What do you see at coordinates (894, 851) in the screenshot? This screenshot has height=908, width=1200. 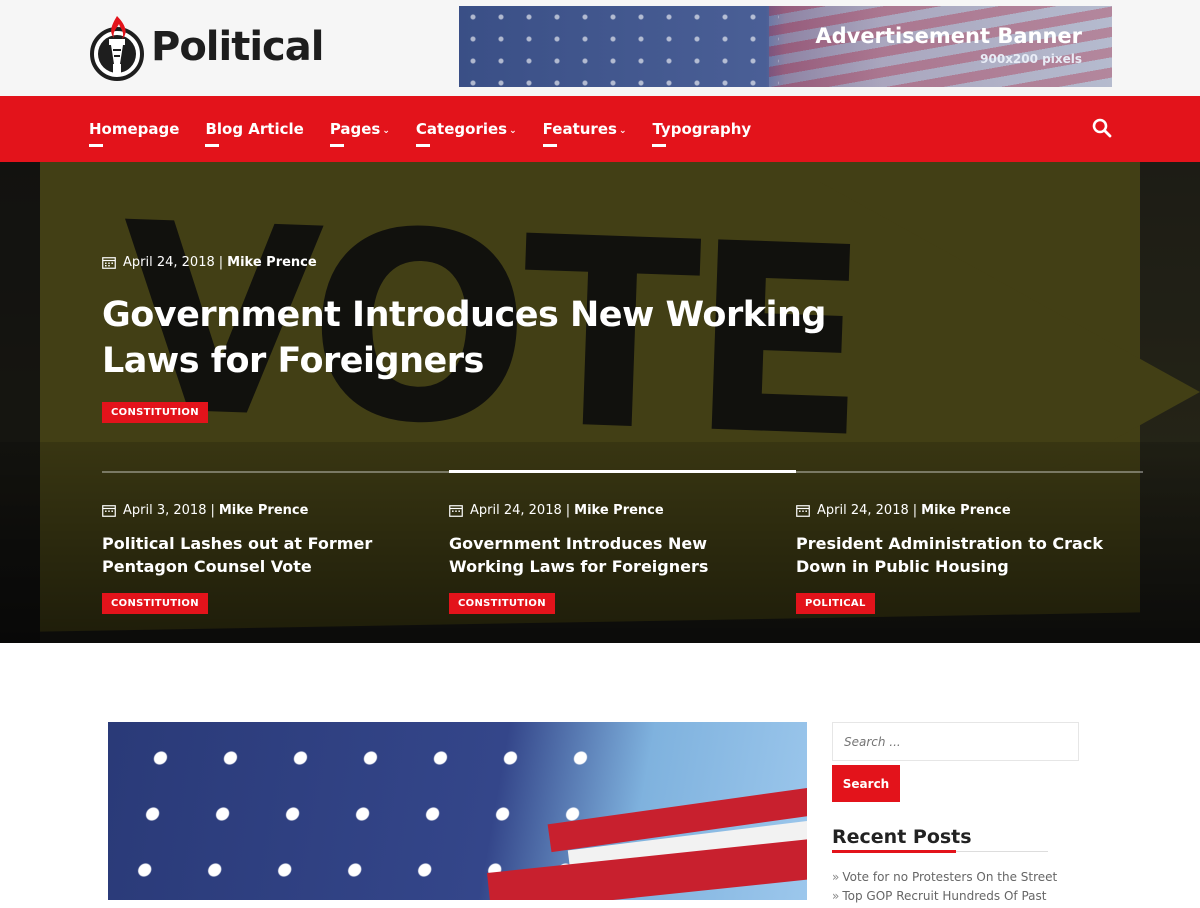 I see `heading-underline-accent` at bounding box center [894, 851].